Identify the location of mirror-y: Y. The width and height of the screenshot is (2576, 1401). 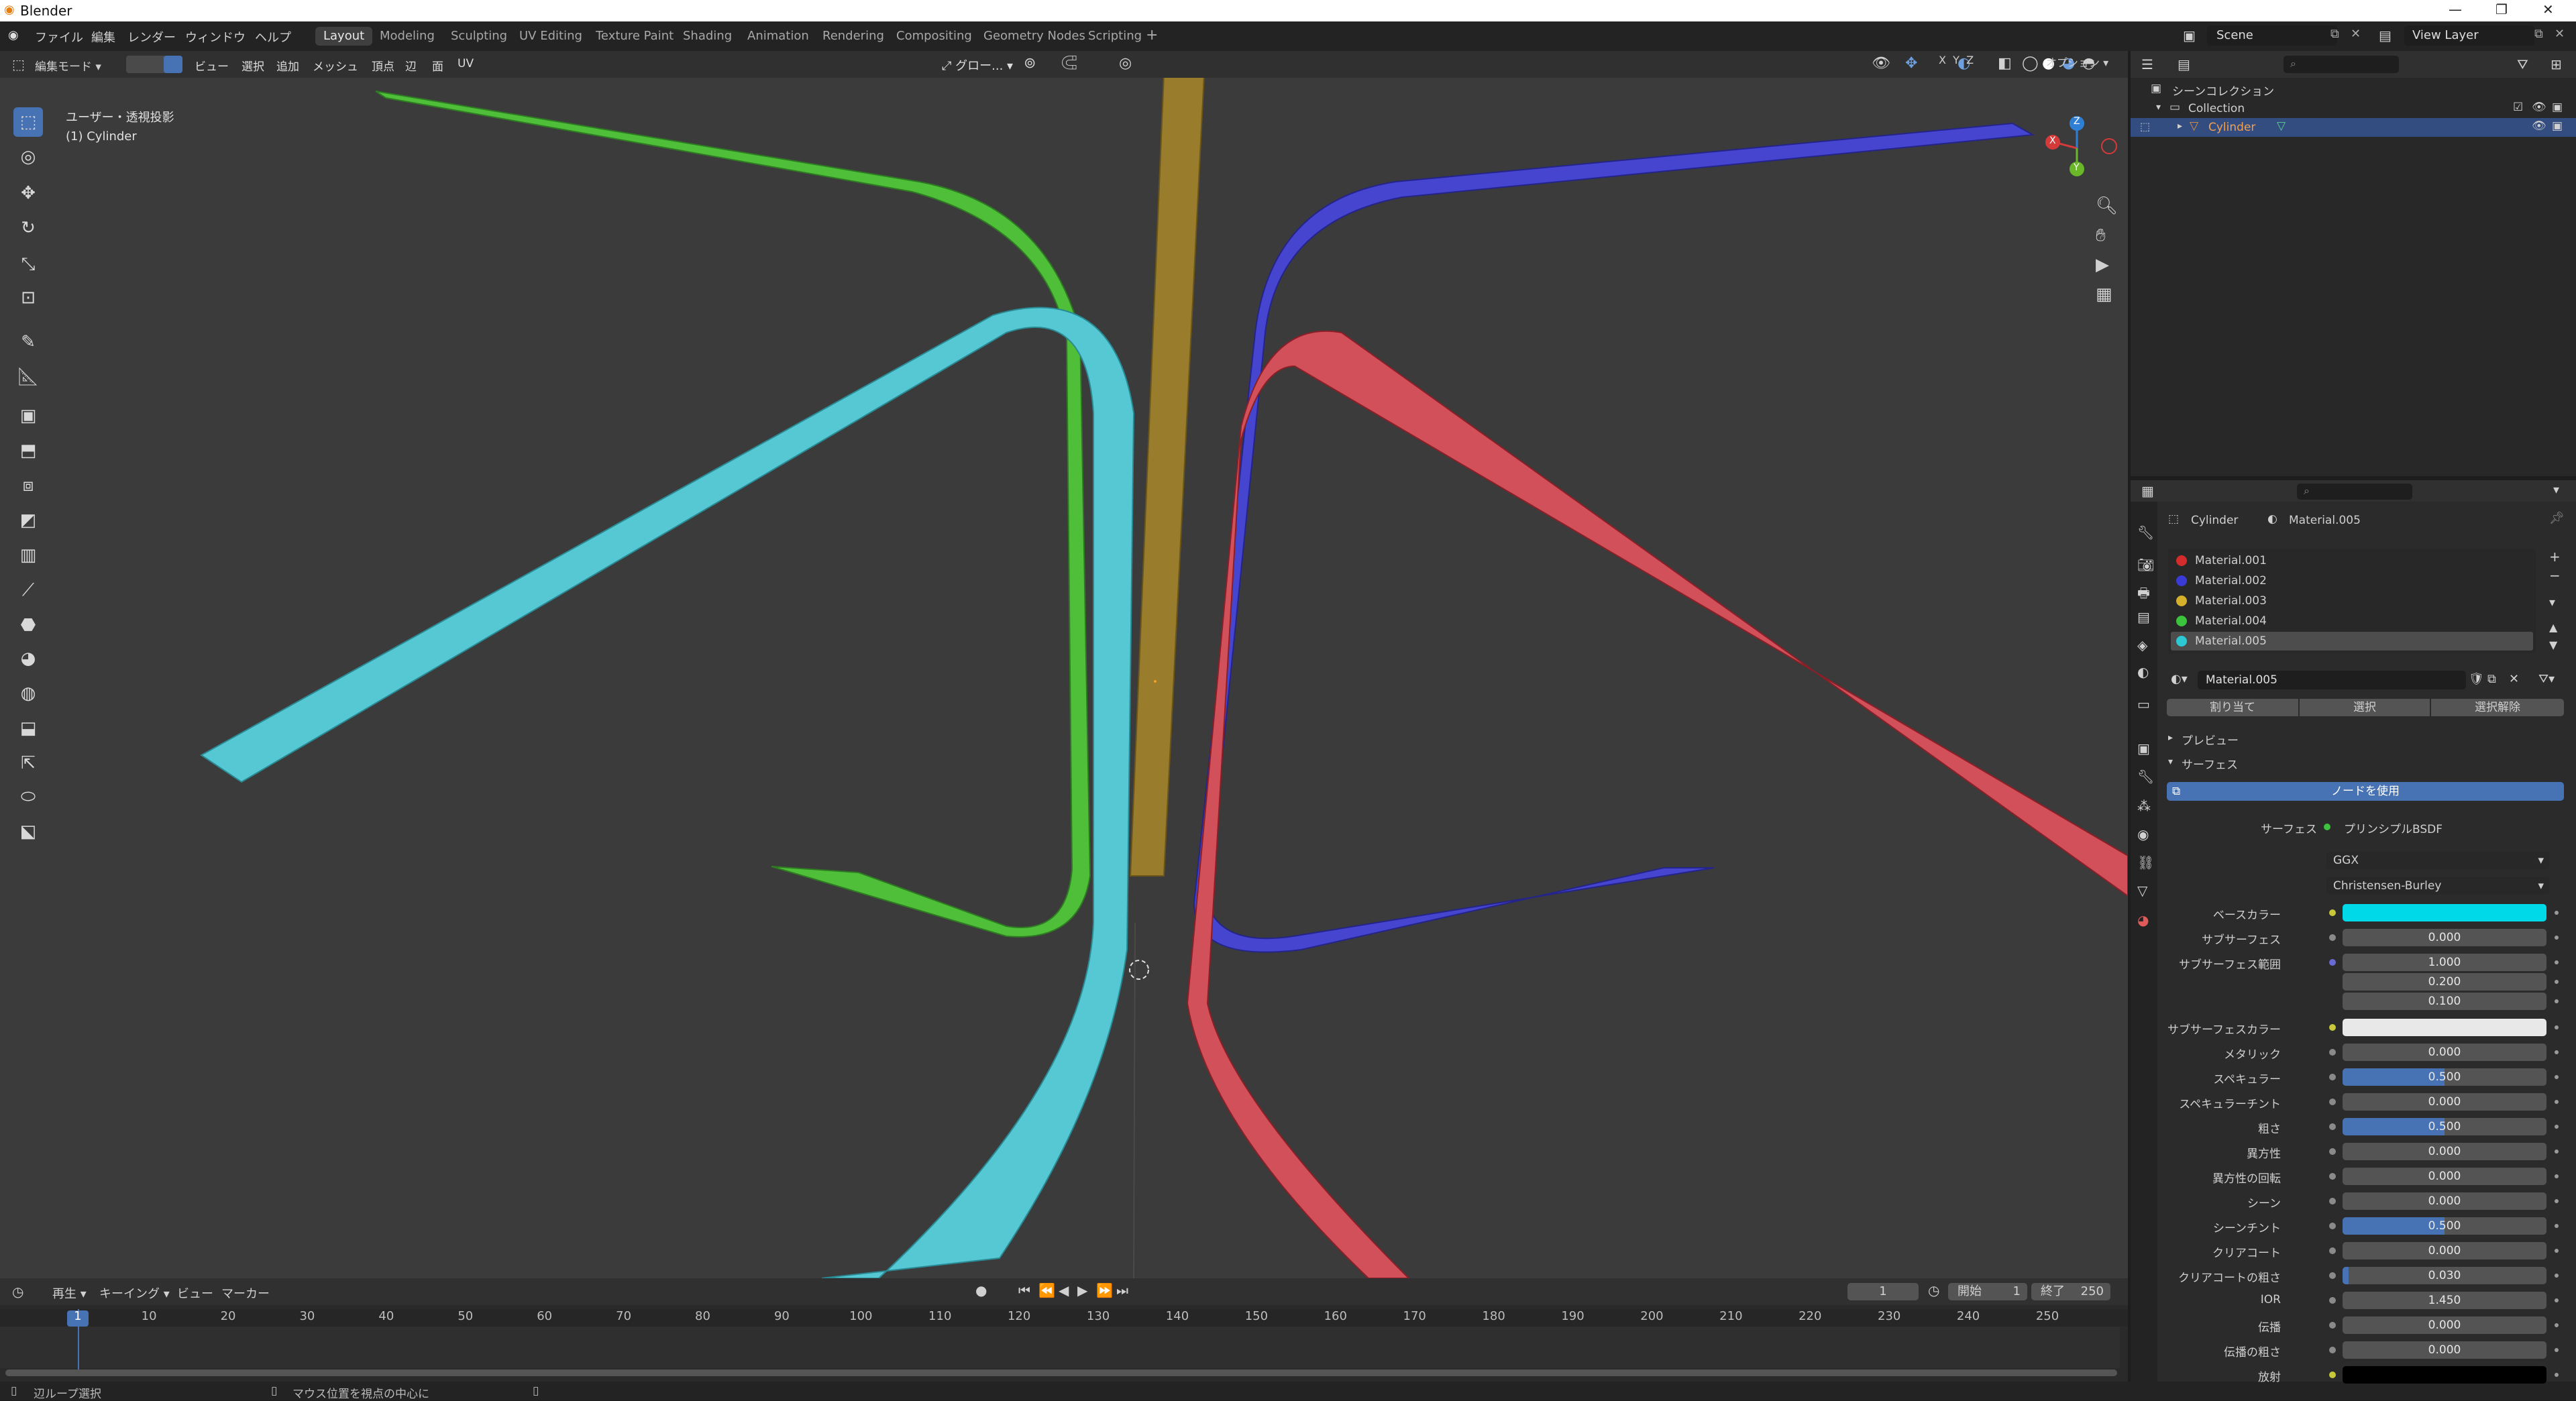
(1956, 60).